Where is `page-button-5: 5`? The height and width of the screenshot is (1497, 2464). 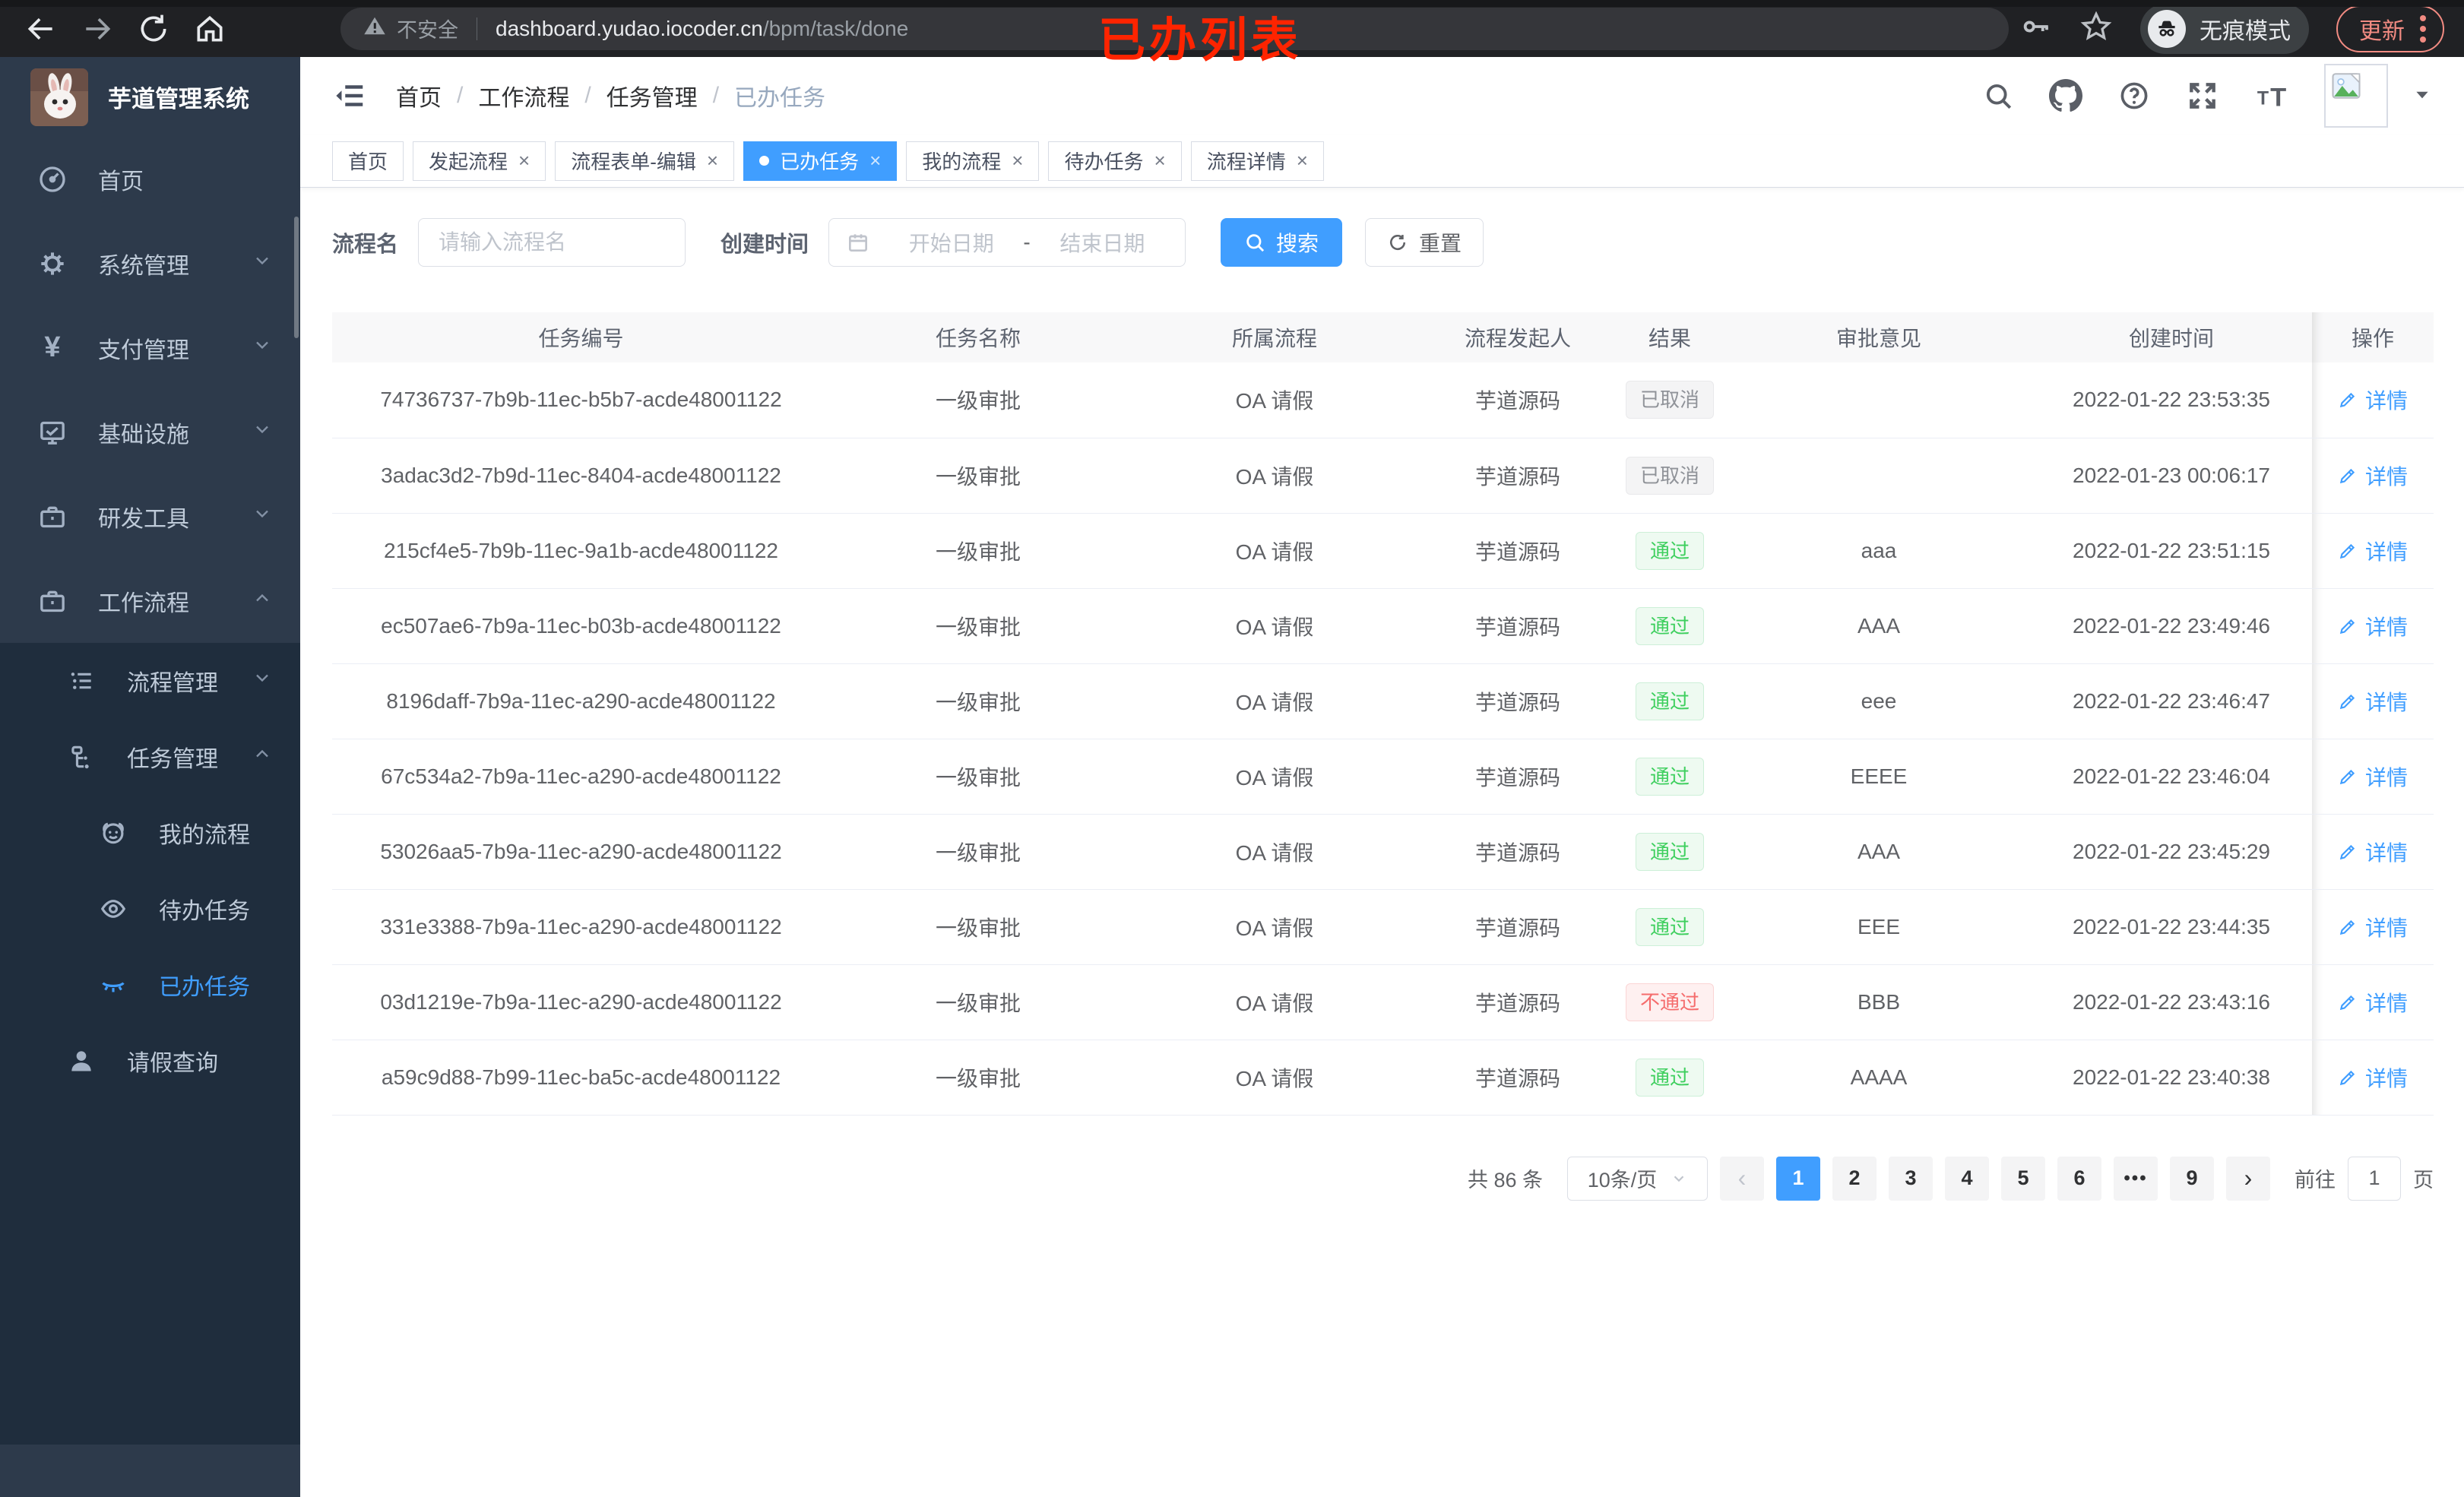 page-button-5: 5 is located at coordinates (2023, 1178).